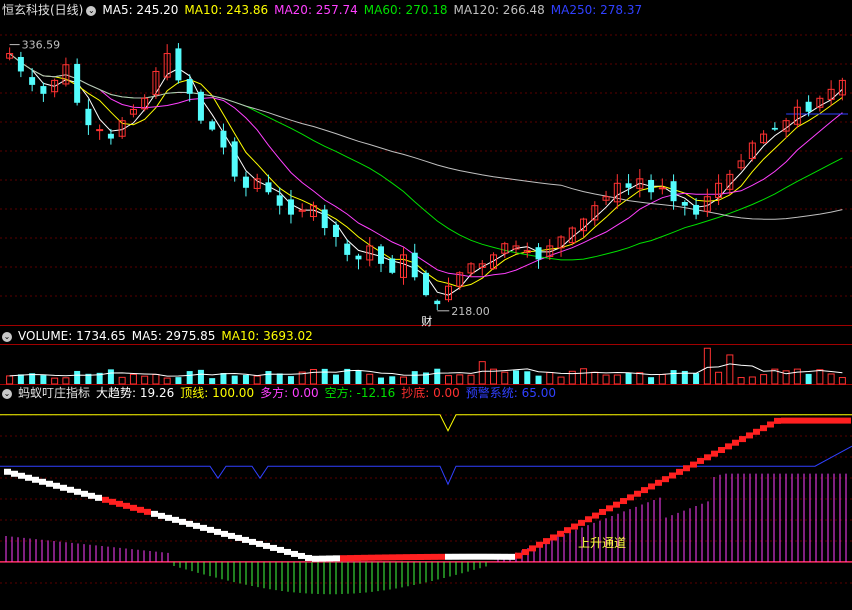 The image size is (852, 610). Describe the element at coordinates (426, 366) in the screenshot. I see `volume-bars` at that location.